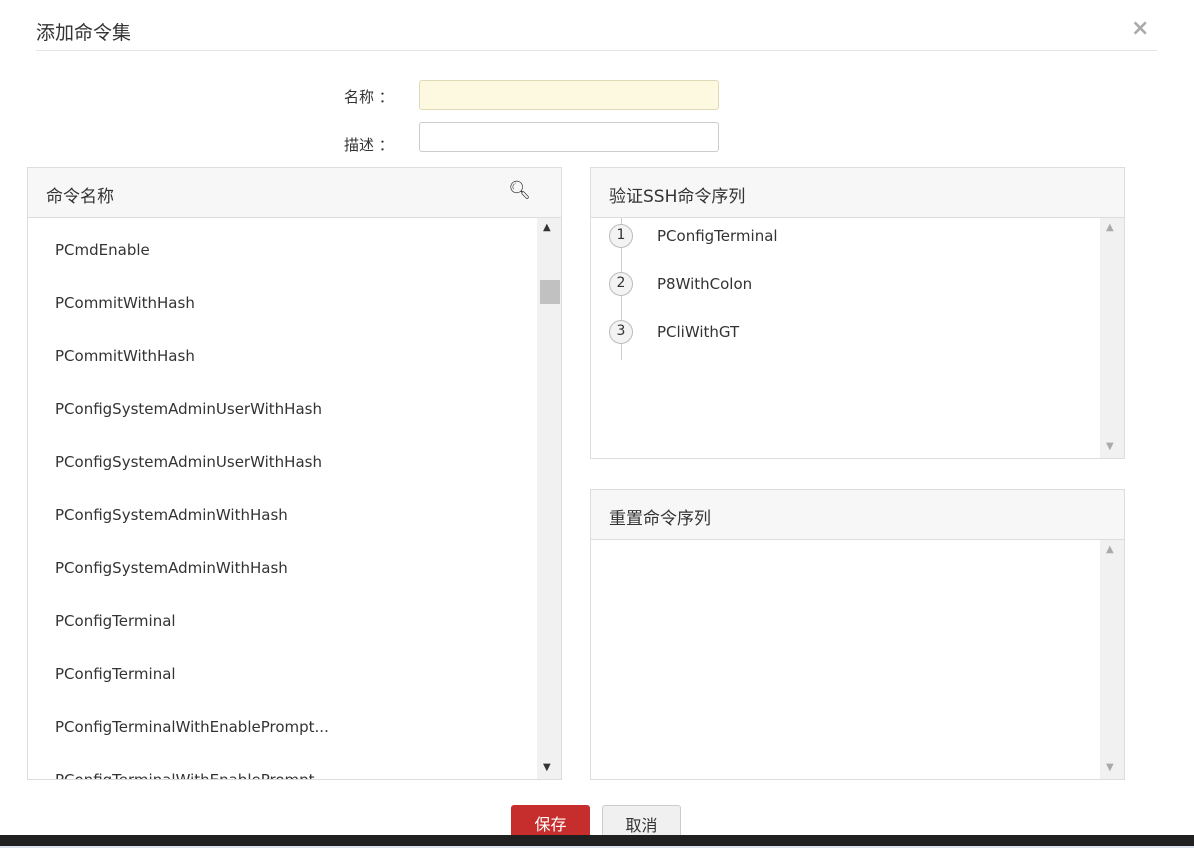 This screenshot has height=848, width=1194. I want to click on step-number-badge: 3, so click(621, 332).